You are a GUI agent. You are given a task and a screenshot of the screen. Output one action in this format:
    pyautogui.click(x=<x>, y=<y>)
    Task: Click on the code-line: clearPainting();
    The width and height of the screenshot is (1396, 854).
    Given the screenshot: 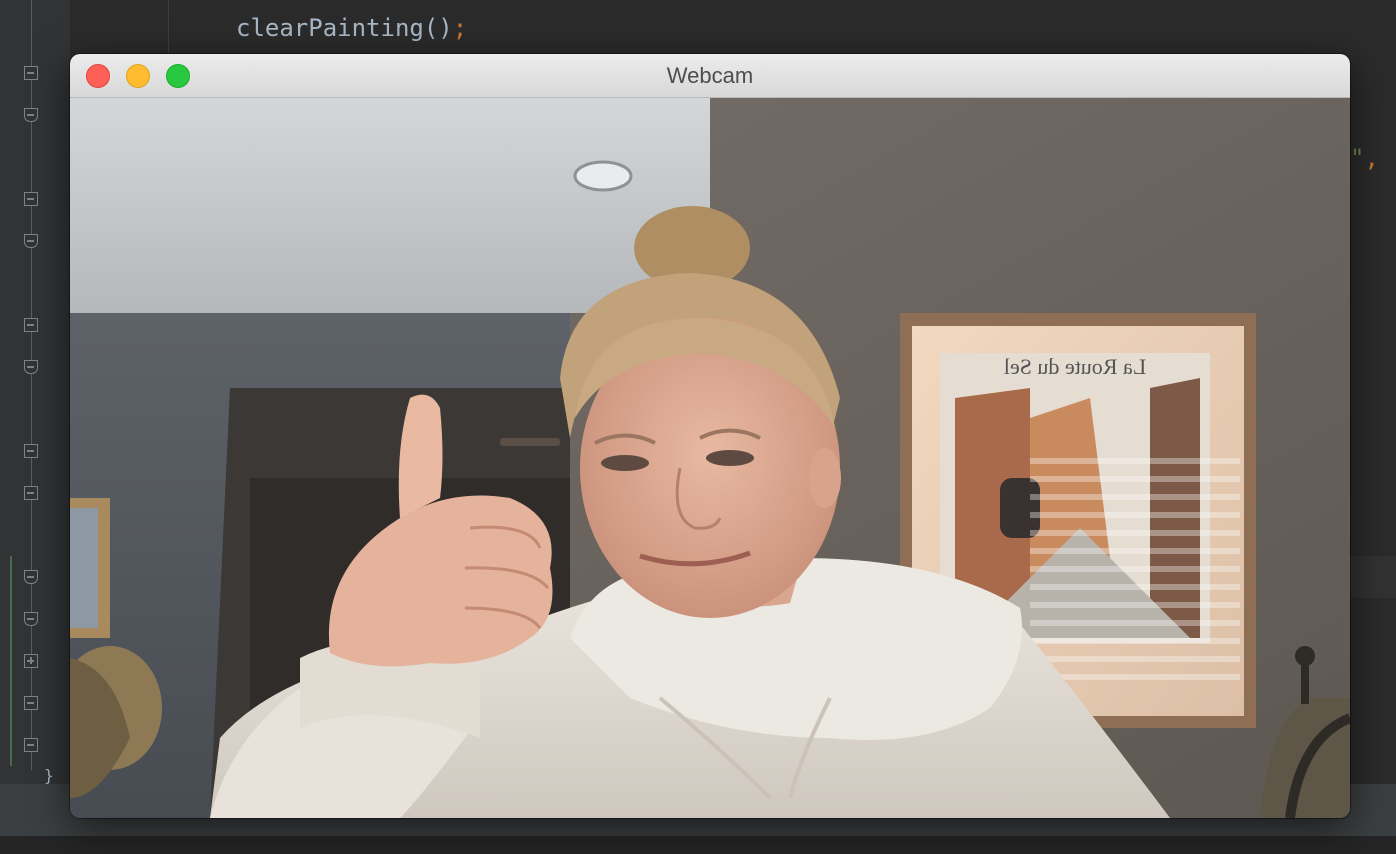 What is the action you would take?
    pyautogui.click(x=351, y=28)
    